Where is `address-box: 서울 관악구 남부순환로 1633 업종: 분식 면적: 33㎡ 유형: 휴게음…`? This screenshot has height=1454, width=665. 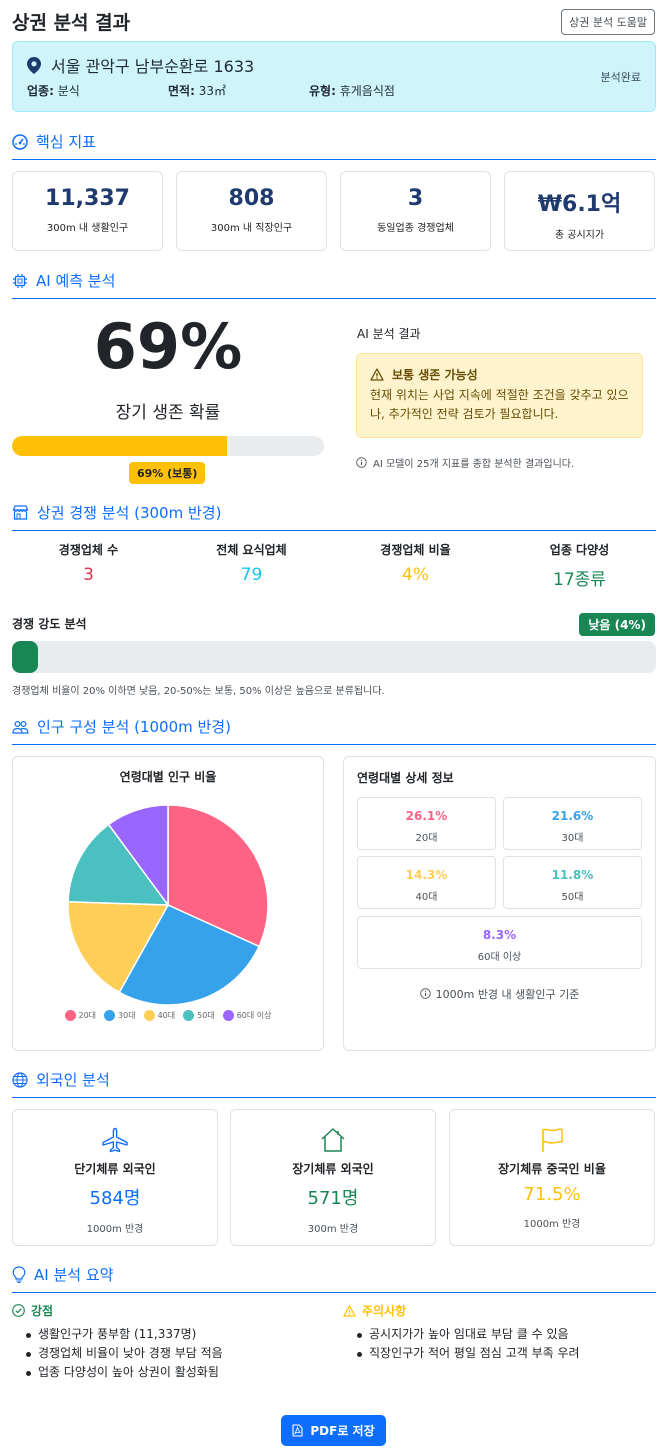 address-box: 서울 관악구 남부순환로 1633 업종: 분식 면적: 33㎡ 유형: 휴게음… is located at coordinates (334, 76).